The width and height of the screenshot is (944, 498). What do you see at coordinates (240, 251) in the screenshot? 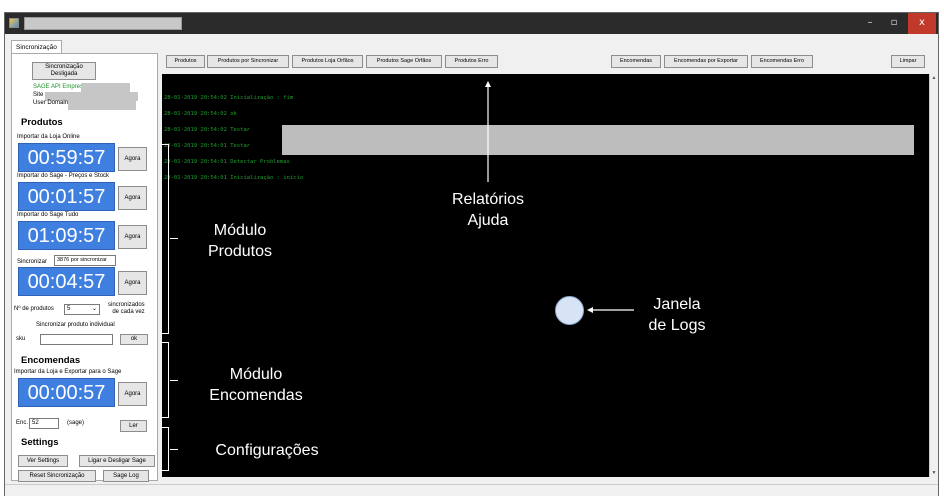
I see `annotation-produtos-line2: Produtos` at bounding box center [240, 251].